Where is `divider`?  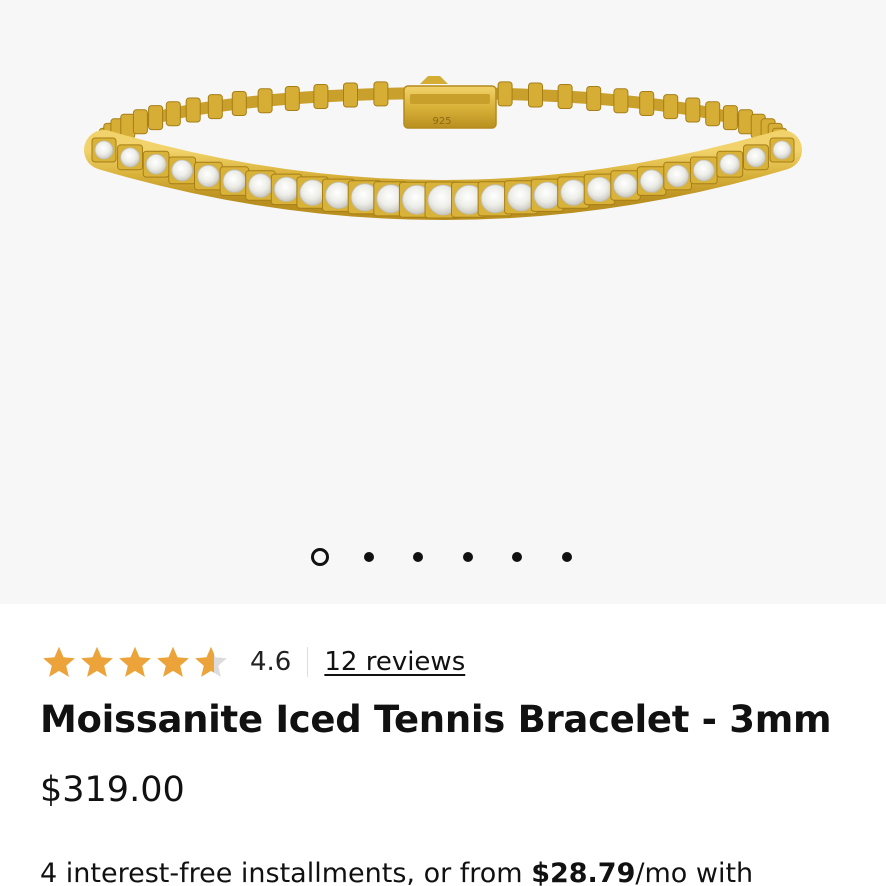 divider is located at coordinates (308, 662).